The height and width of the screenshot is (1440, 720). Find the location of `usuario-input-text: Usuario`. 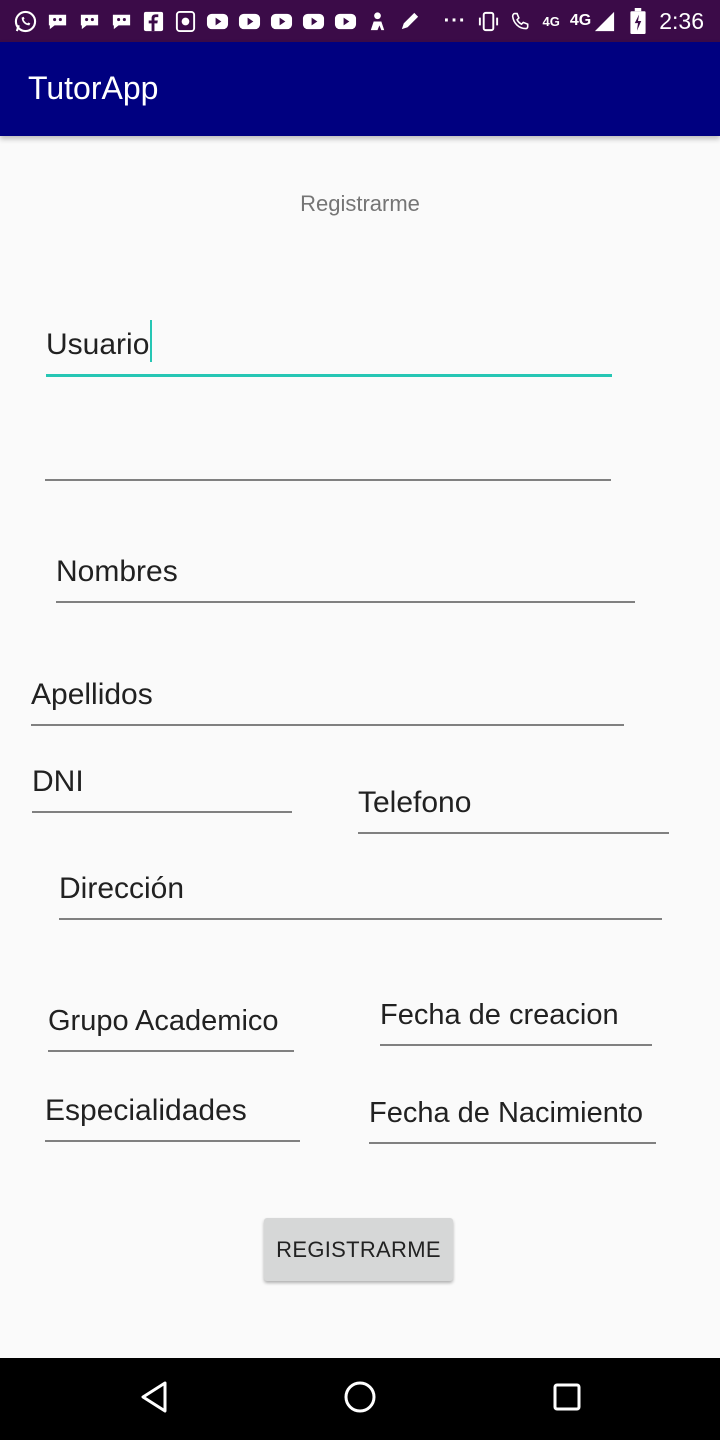

usuario-input-text: Usuario is located at coordinates (98, 344).